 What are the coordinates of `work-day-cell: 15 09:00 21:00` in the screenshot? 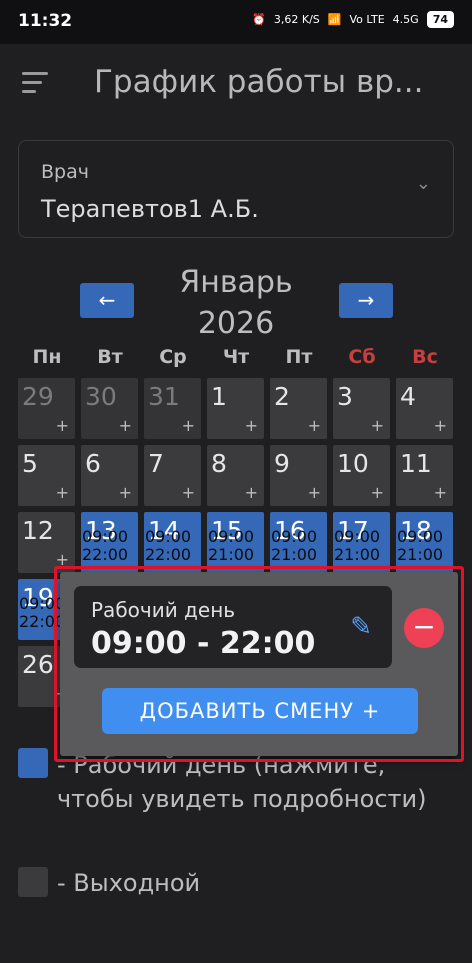 It's located at (235, 542).